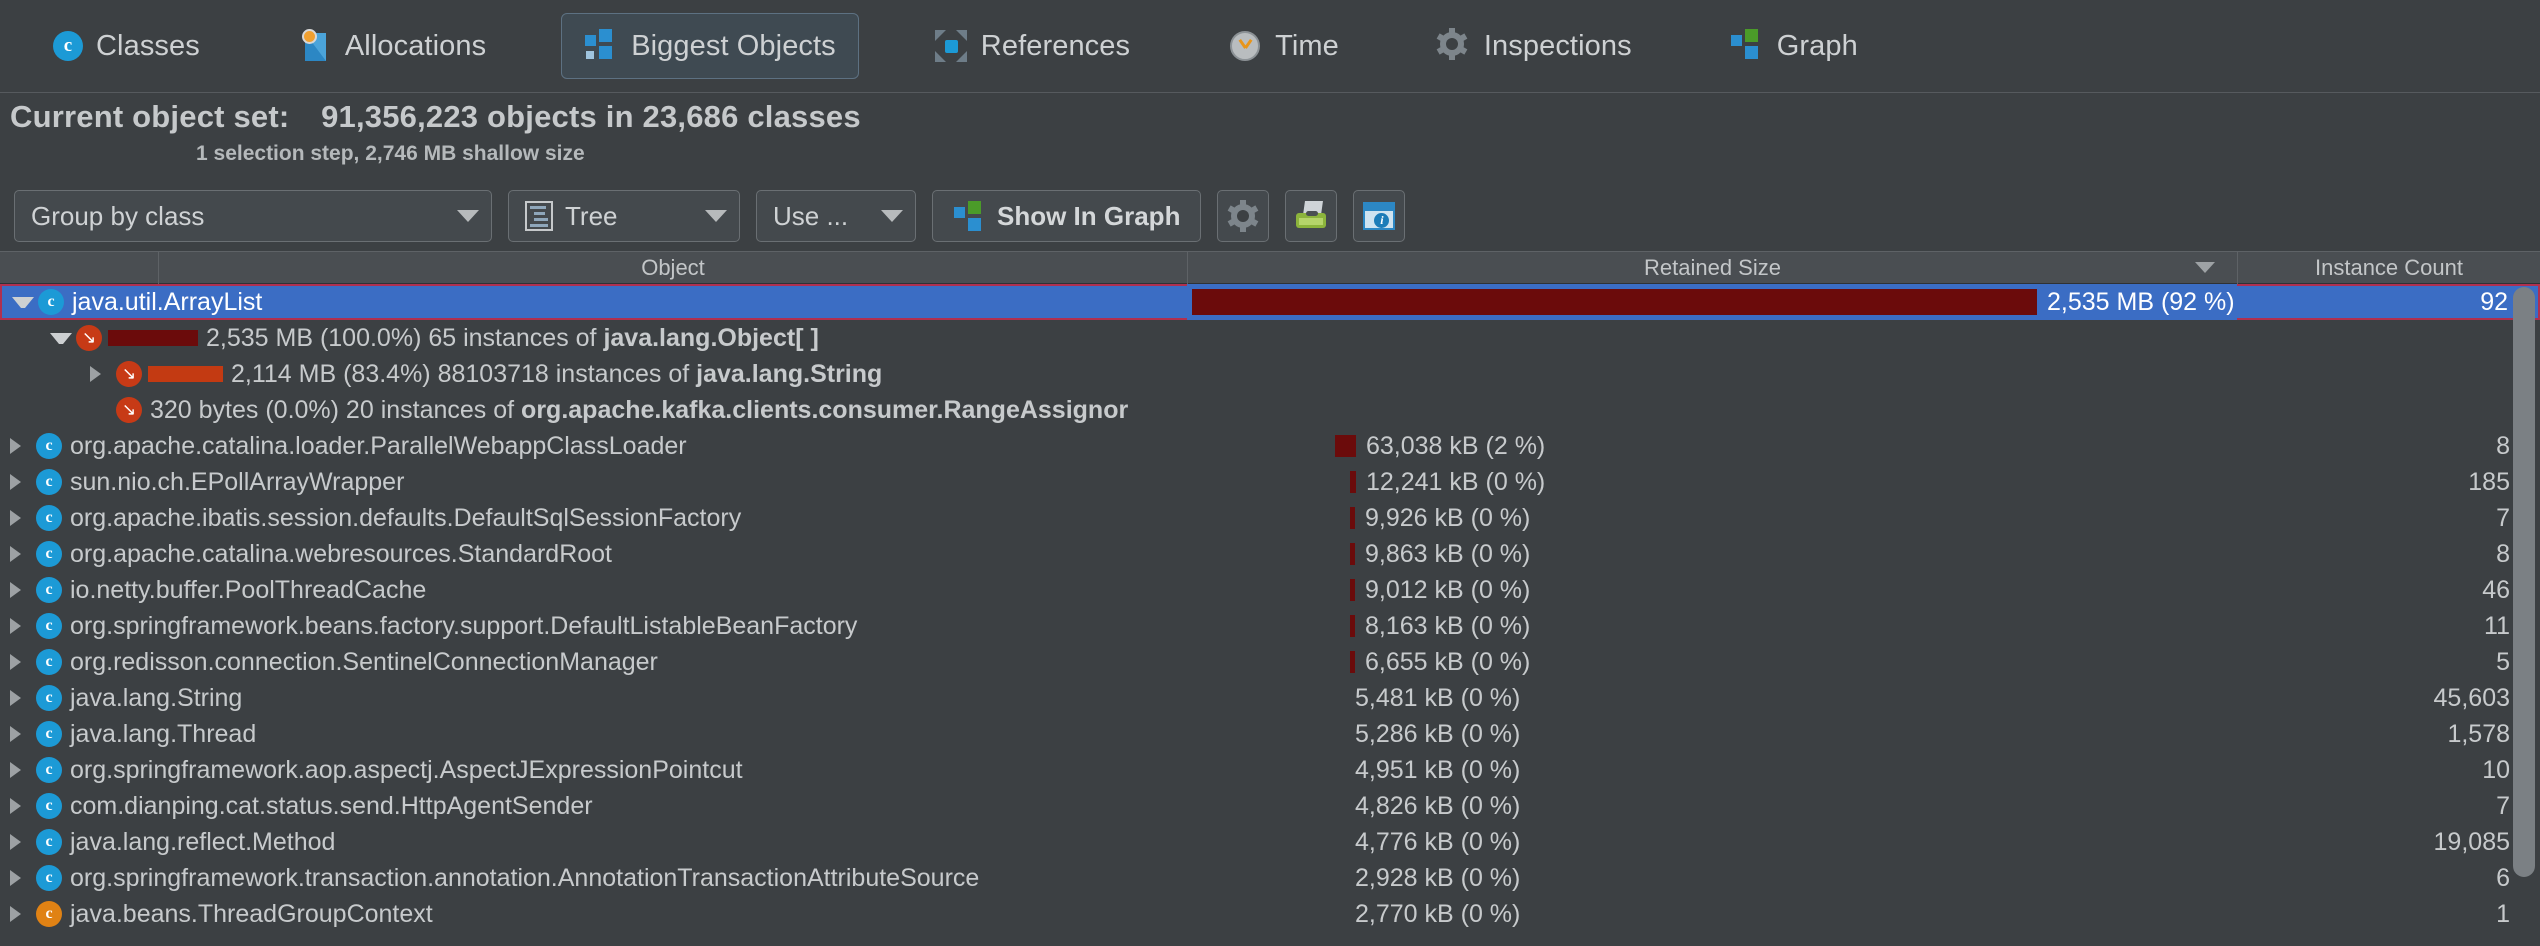 The image size is (2540, 946). I want to click on scrollbar-thumb, so click(2524, 582).